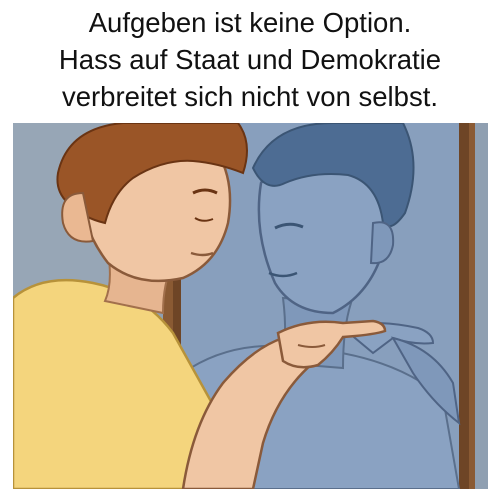 The width and height of the screenshot is (500, 495). Describe the element at coordinates (250, 22) in the screenshot. I see `caption-line-1: Aufgeben ist keine Option.` at that location.